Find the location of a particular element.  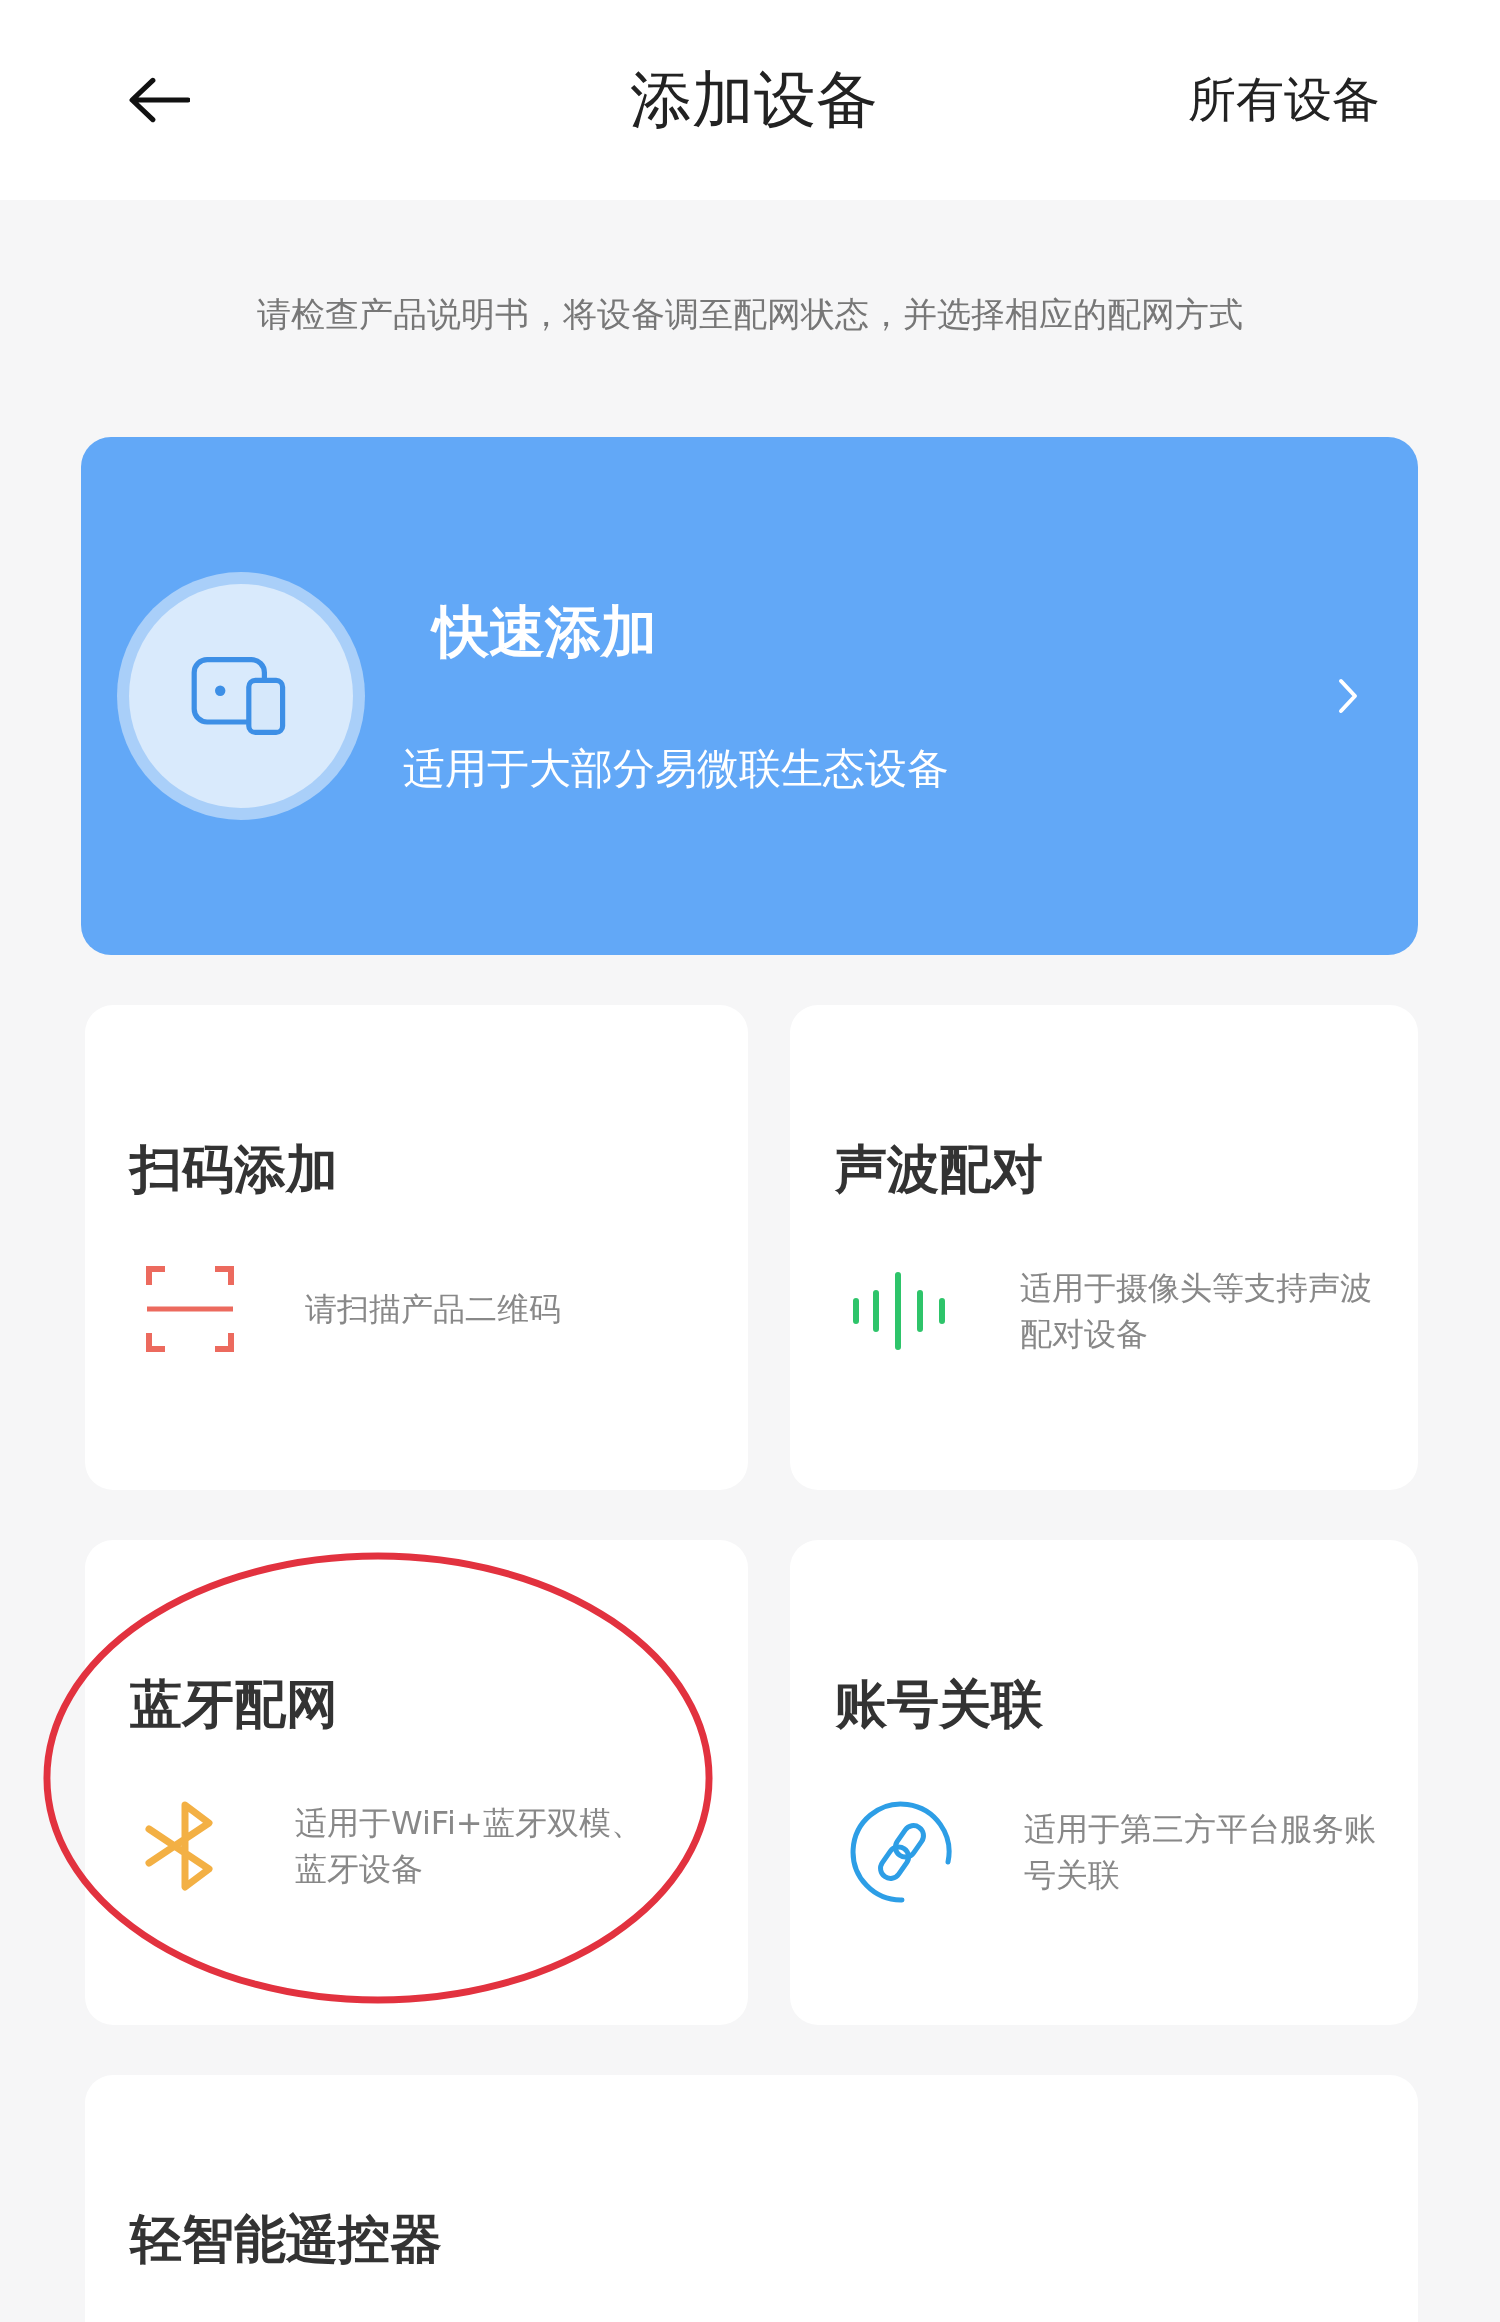

method-card: 轻智能遥控器 is located at coordinates (751, 2198).